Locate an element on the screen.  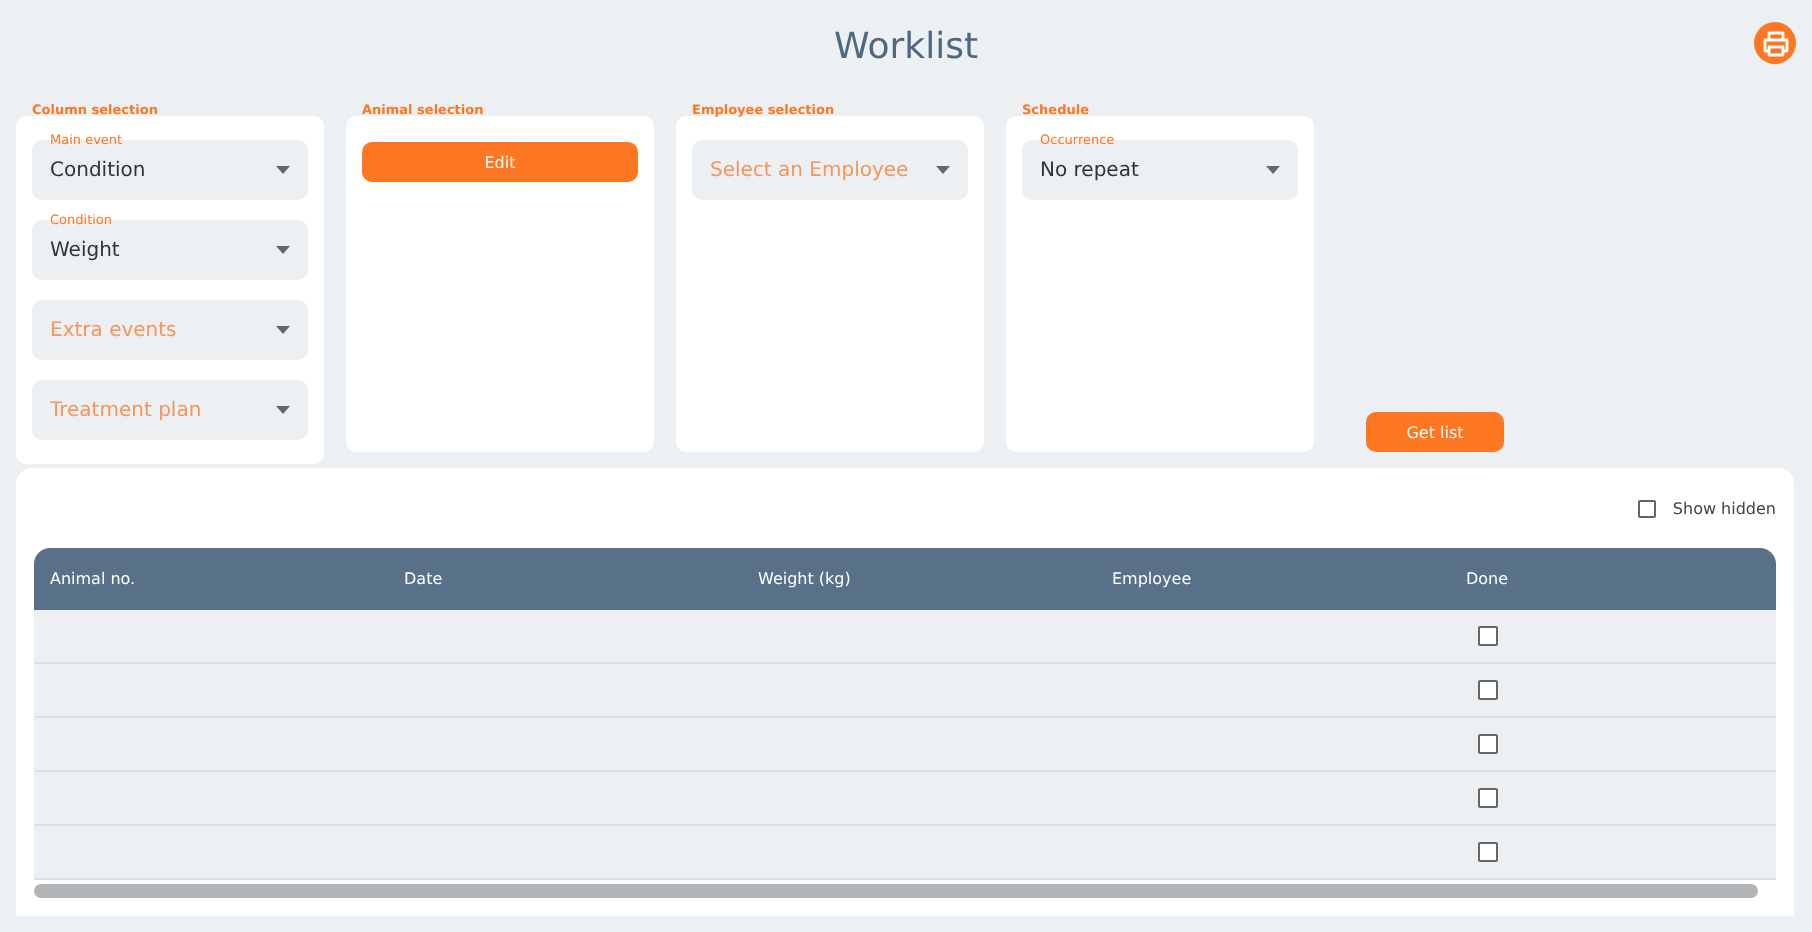
page-title: Worklist is located at coordinates (906, 45).